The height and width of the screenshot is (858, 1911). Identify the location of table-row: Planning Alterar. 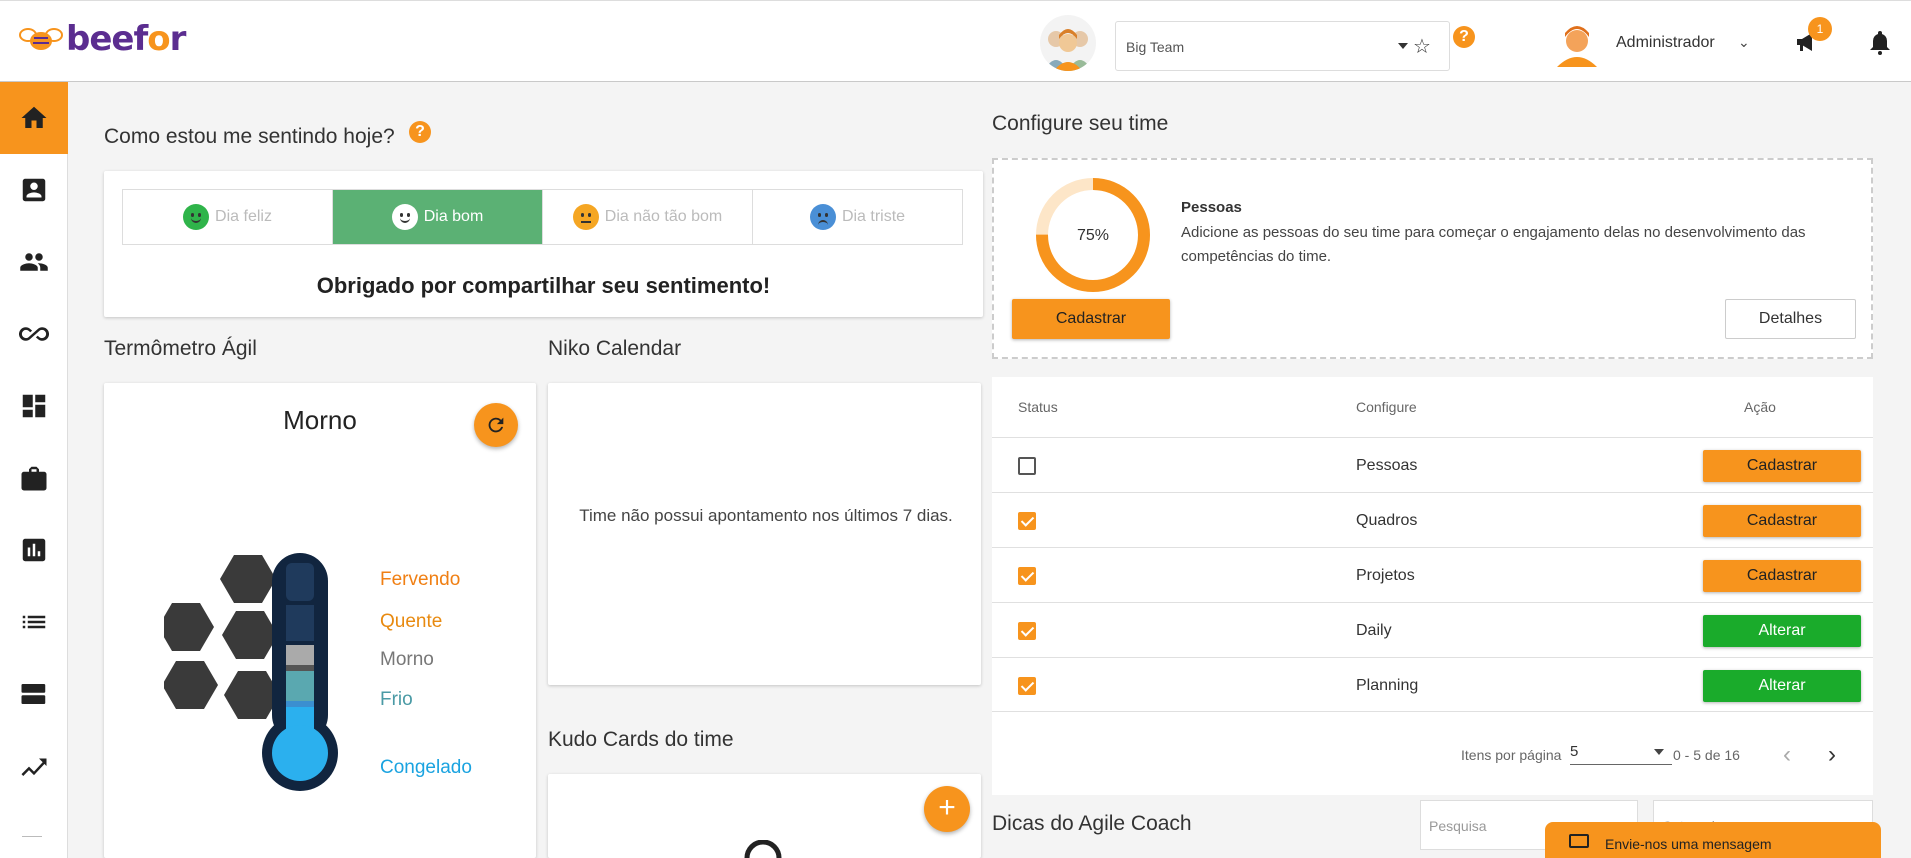
(1432, 684).